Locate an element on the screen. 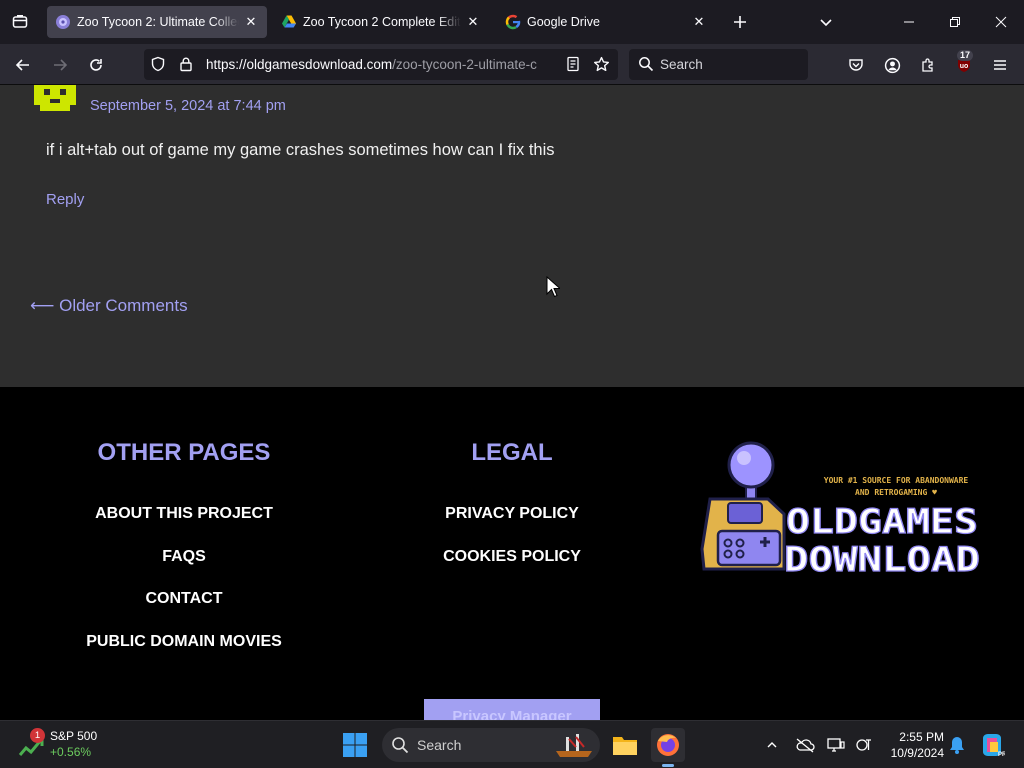 The height and width of the screenshot is (768, 1024). list-all-tabs-button is located at coordinates (826, 22).